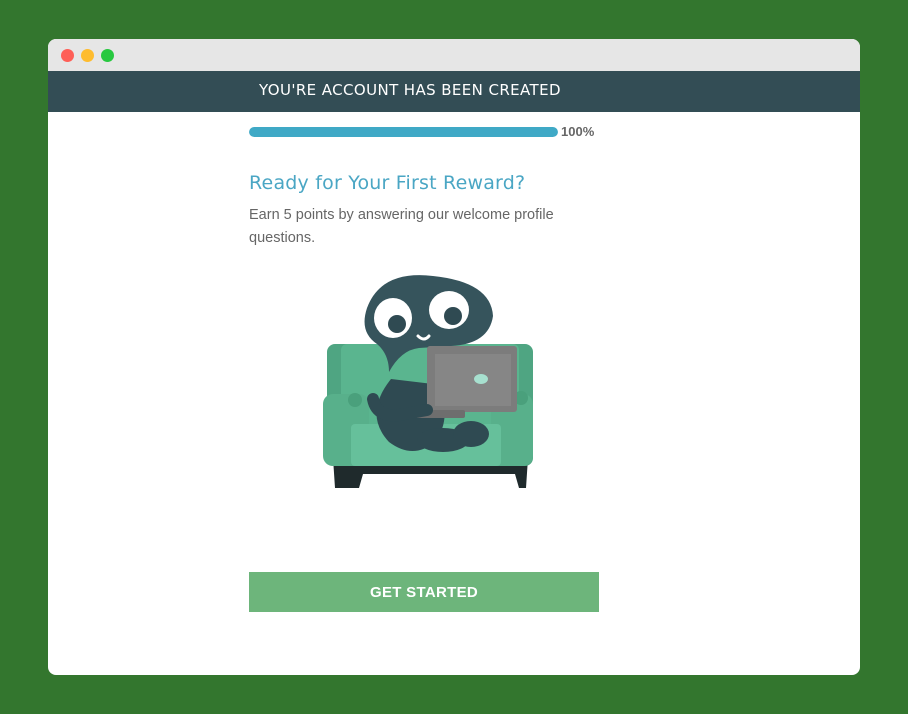 The image size is (908, 714). I want to click on header-banner: YOU'RE ACCOUNT HAS BEEN CREATED, so click(454, 91).